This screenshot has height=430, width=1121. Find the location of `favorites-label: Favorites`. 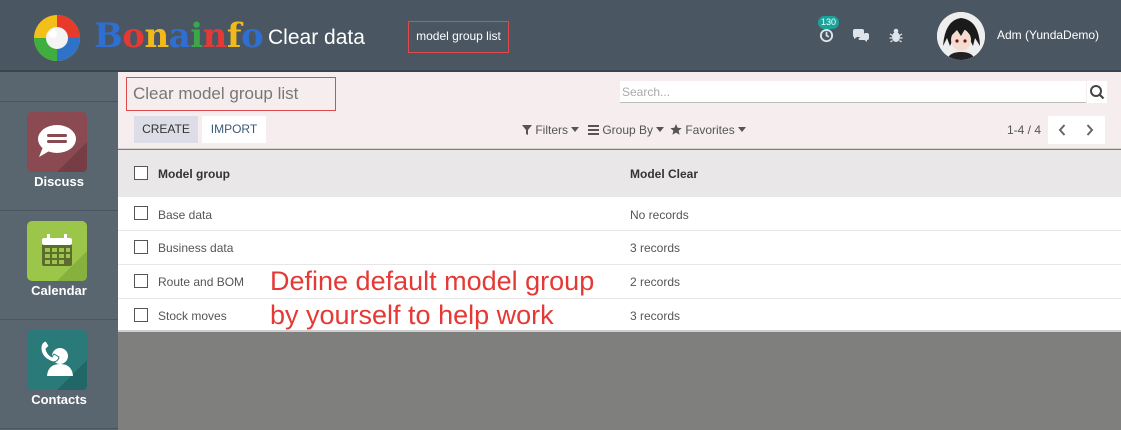

favorites-label: Favorites is located at coordinates (710, 130).